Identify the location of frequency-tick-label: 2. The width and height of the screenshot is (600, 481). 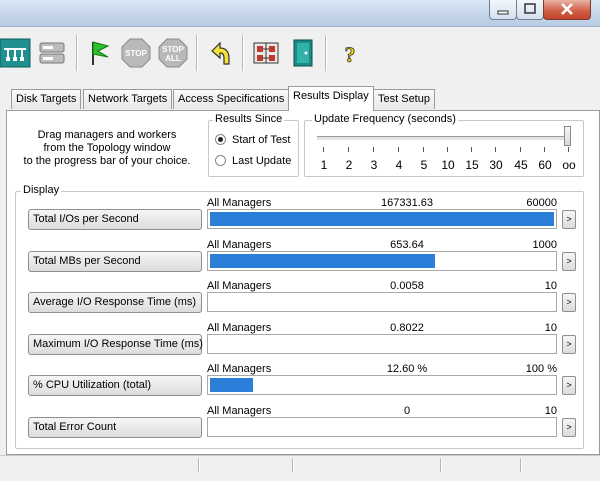
(349, 165).